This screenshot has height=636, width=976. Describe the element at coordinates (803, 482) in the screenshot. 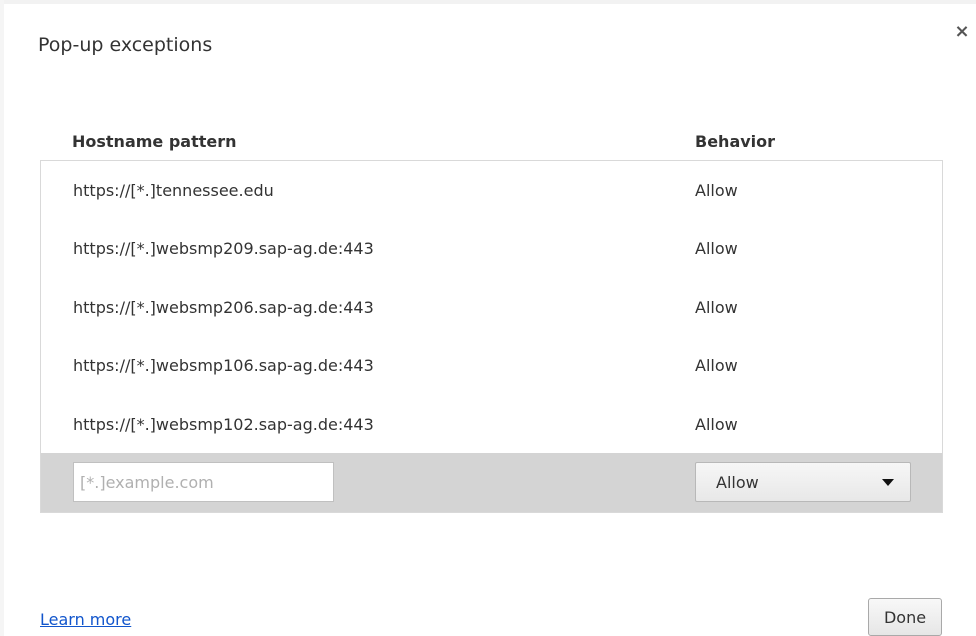

I see `behavior-select: Allow` at that location.